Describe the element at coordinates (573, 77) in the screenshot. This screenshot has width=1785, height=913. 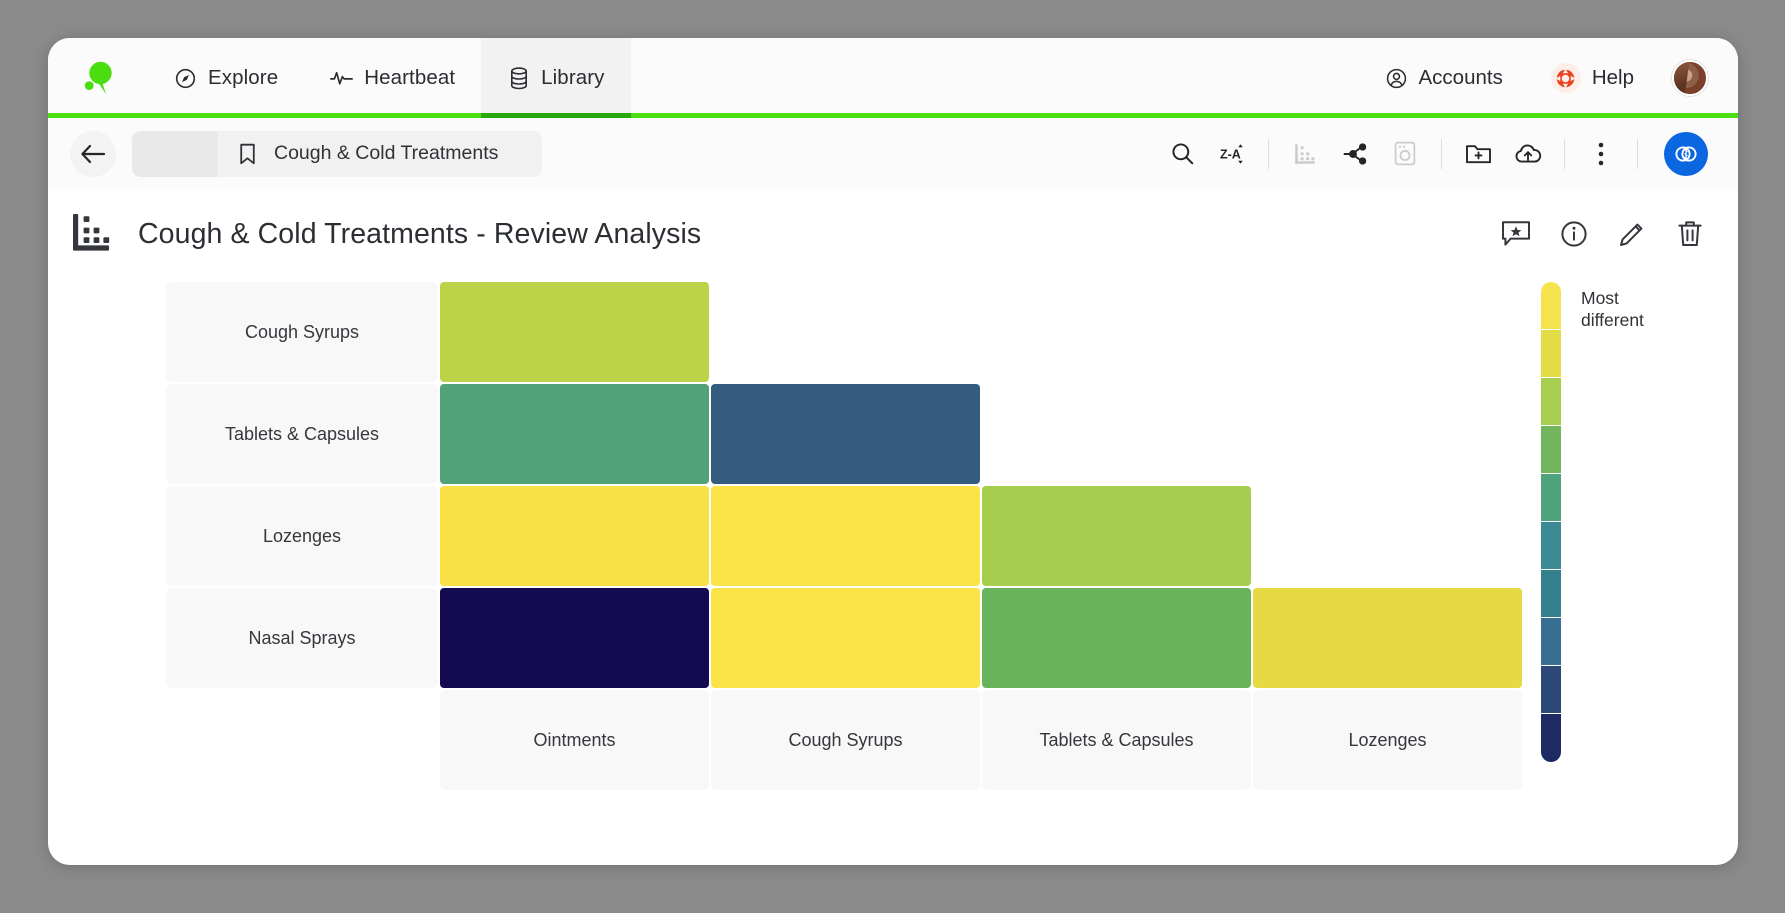
I see `nav-item-label: Library` at that location.